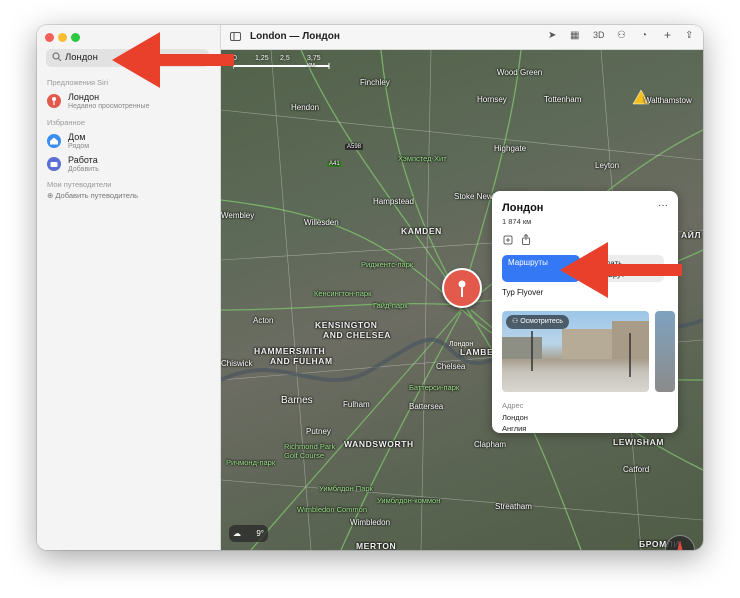 The width and height of the screenshot is (740, 598). I want to click on toolbar: London — Лондон ➤ ▦ 3D ⚇ ◔ + ⇪, so click(462, 37).